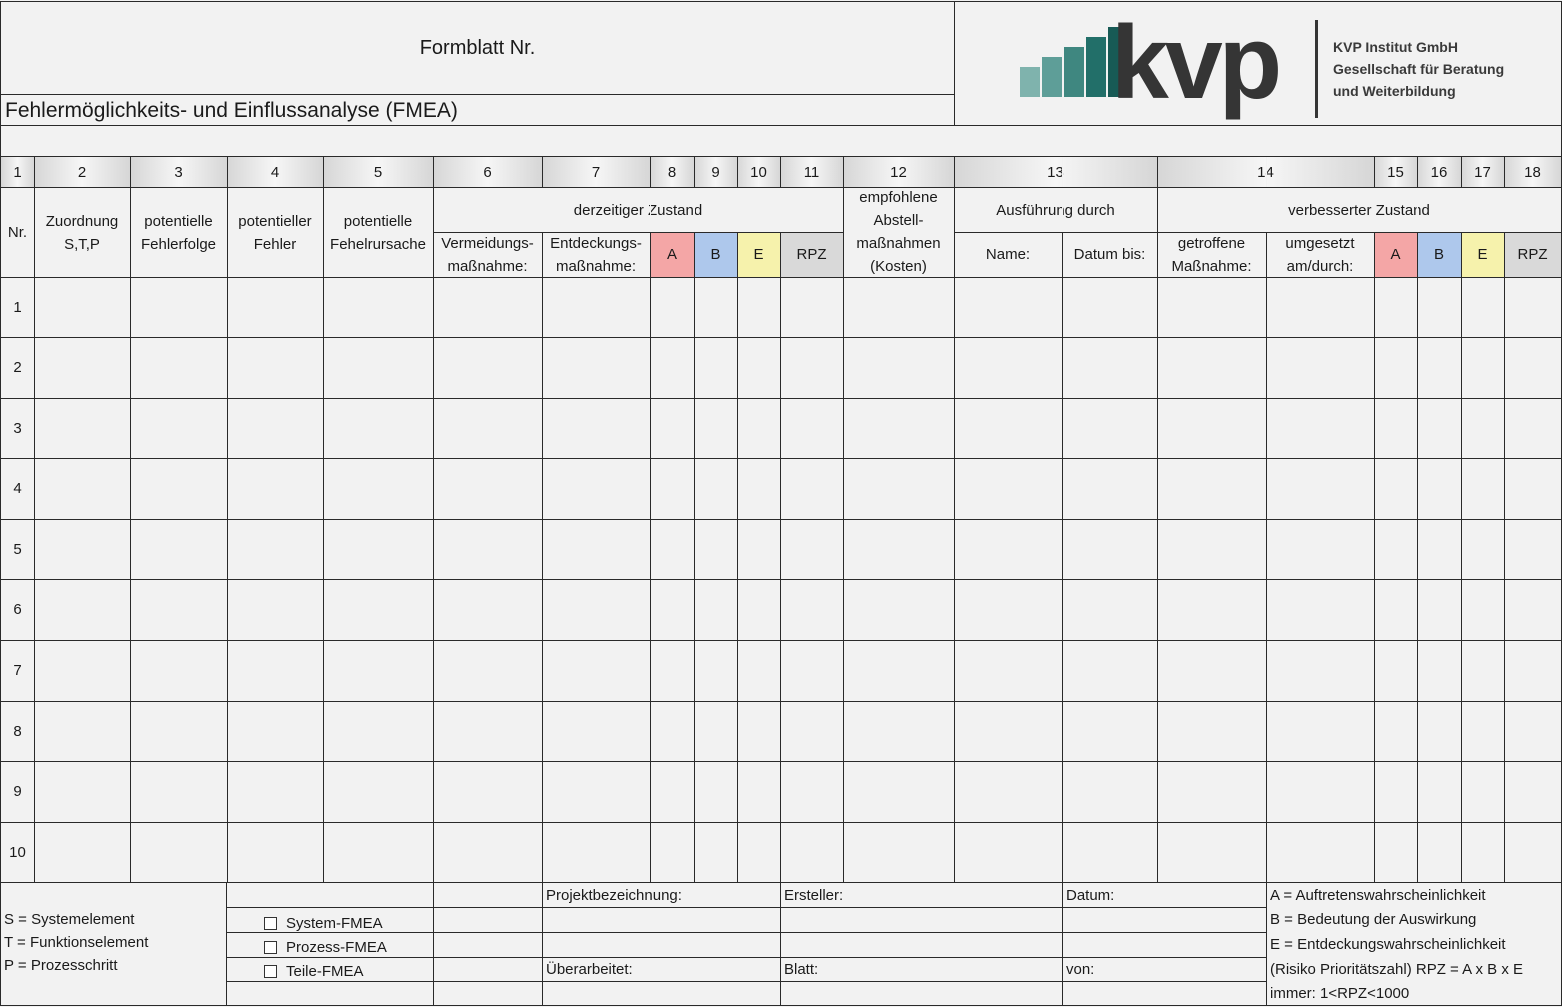 The width and height of the screenshot is (1562, 1007). What do you see at coordinates (346, 971) in the screenshot?
I see `fmea-type-teile: Teile-FMEA` at bounding box center [346, 971].